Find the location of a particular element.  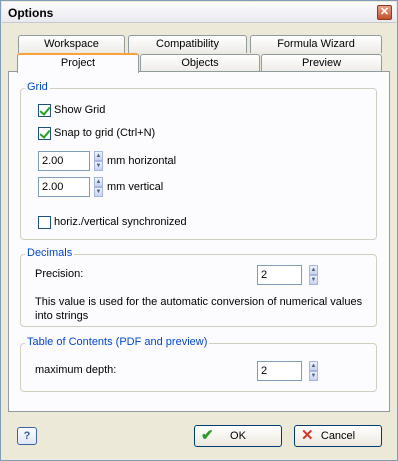

tab-label: Objects is located at coordinates (200, 63).